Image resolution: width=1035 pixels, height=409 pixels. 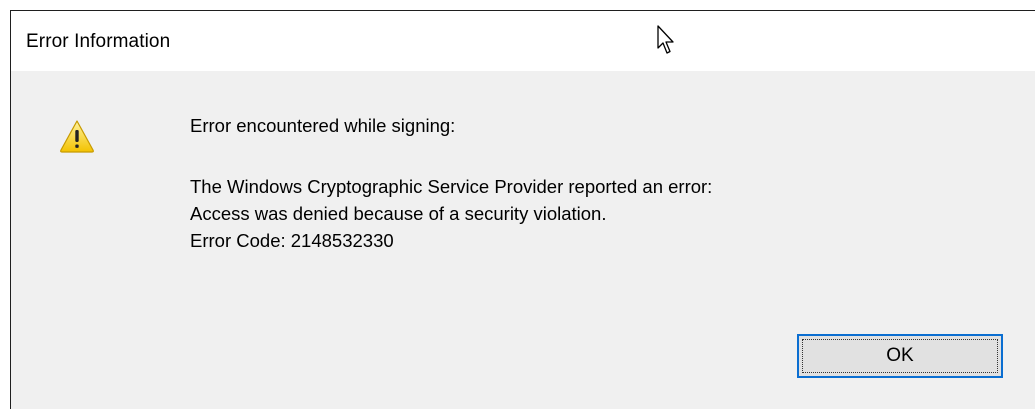 What do you see at coordinates (292, 240) in the screenshot?
I see `error-code: Error Code: 2148532330` at bounding box center [292, 240].